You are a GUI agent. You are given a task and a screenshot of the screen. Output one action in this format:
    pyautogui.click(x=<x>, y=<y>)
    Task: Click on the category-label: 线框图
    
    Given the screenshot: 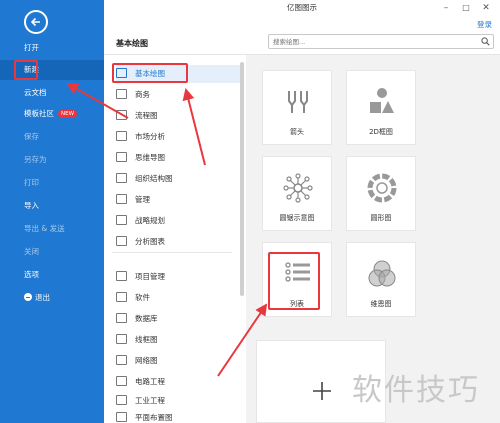 What is the action you would take?
    pyautogui.click(x=146, y=339)
    